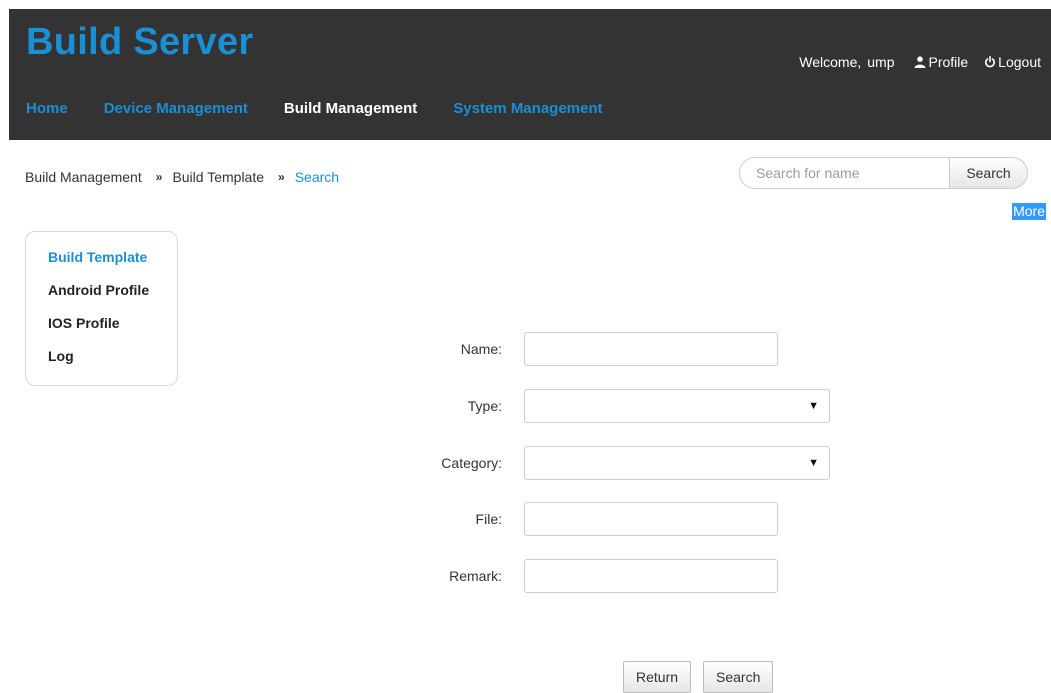 The height and width of the screenshot is (693, 1051). What do you see at coordinates (651, 519) in the screenshot?
I see `file-field` at bounding box center [651, 519].